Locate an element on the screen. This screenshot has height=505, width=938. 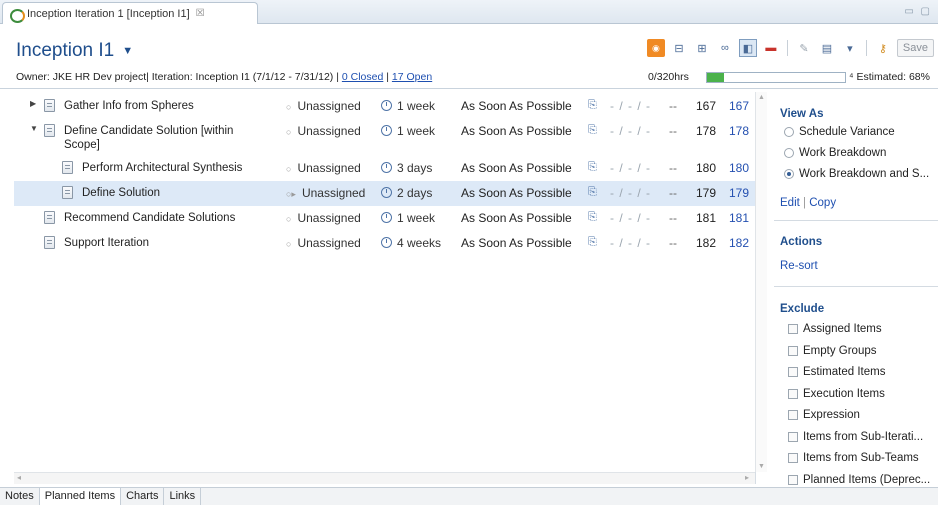
radio-selected-icon is located at coordinates (789, 174).